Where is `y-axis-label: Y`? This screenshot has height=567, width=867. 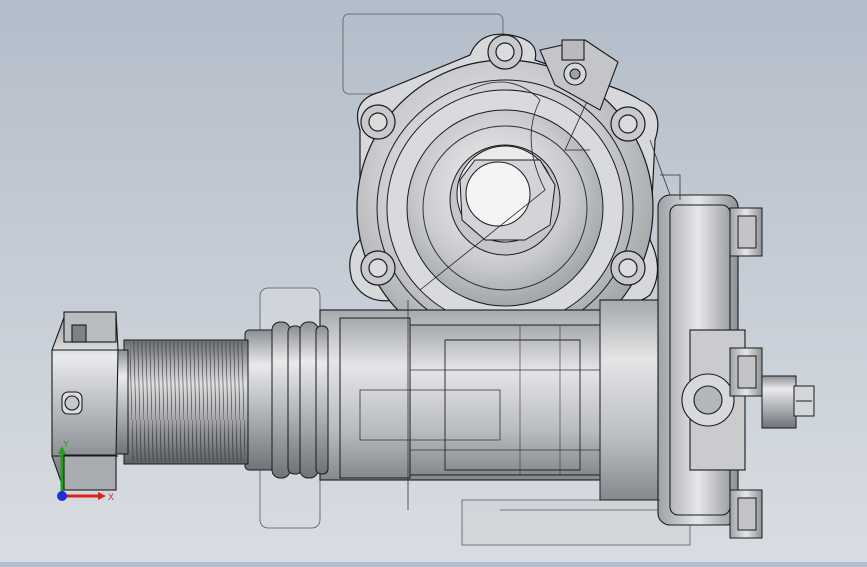 y-axis-label: Y is located at coordinates (66, 444).